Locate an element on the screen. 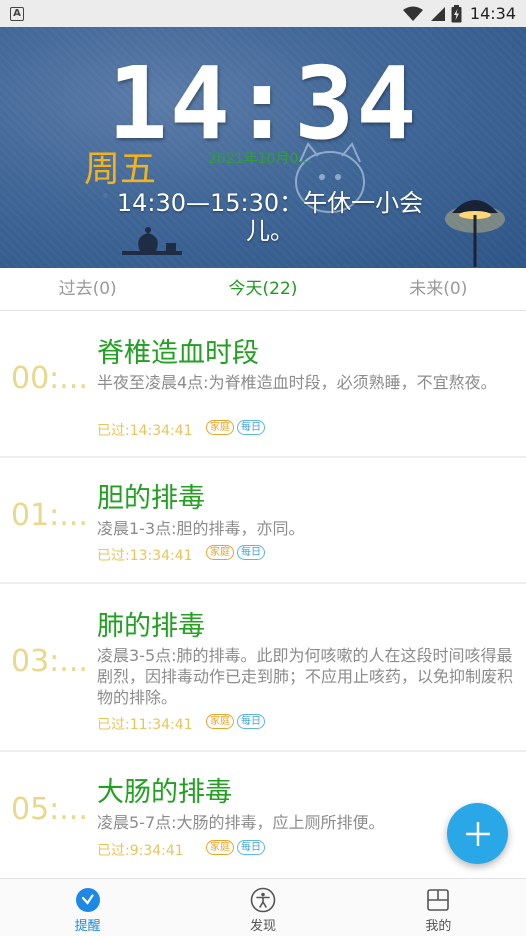 This screenshot has height=936, width=526. nav-label: 提醒 is located at coordinates (87, 926).